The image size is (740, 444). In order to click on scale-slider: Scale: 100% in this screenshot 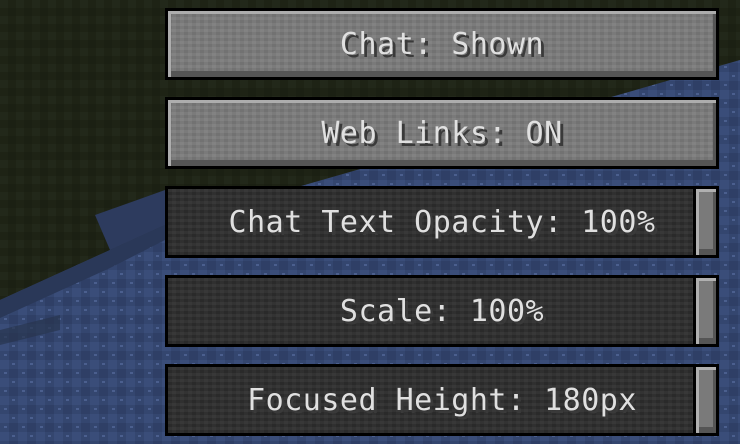, I will do `click(442, 311)`.